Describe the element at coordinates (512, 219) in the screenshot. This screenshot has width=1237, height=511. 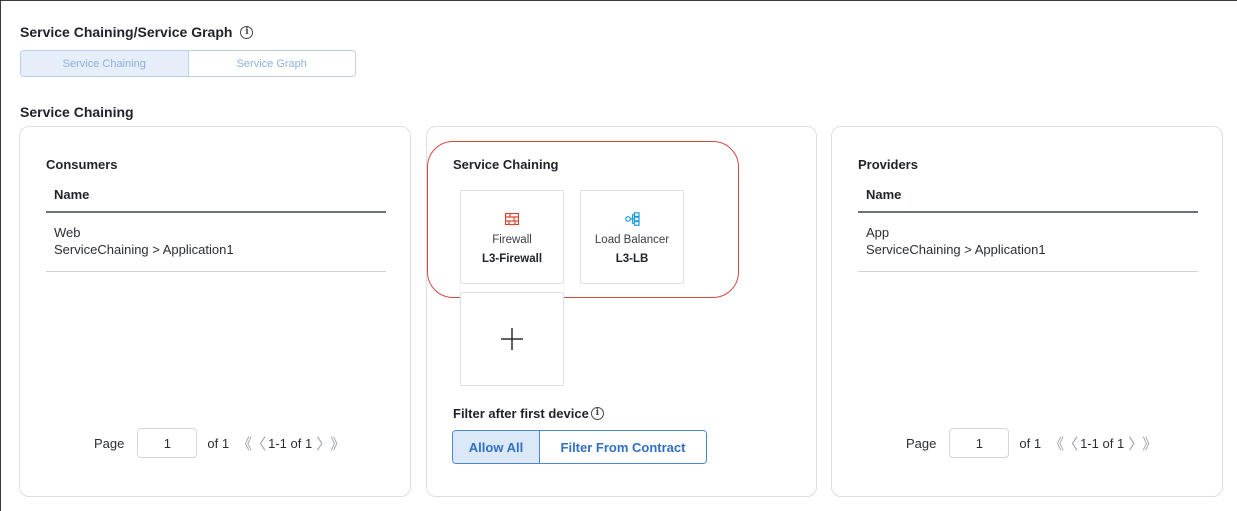
I see `firewall-icon` at that location.